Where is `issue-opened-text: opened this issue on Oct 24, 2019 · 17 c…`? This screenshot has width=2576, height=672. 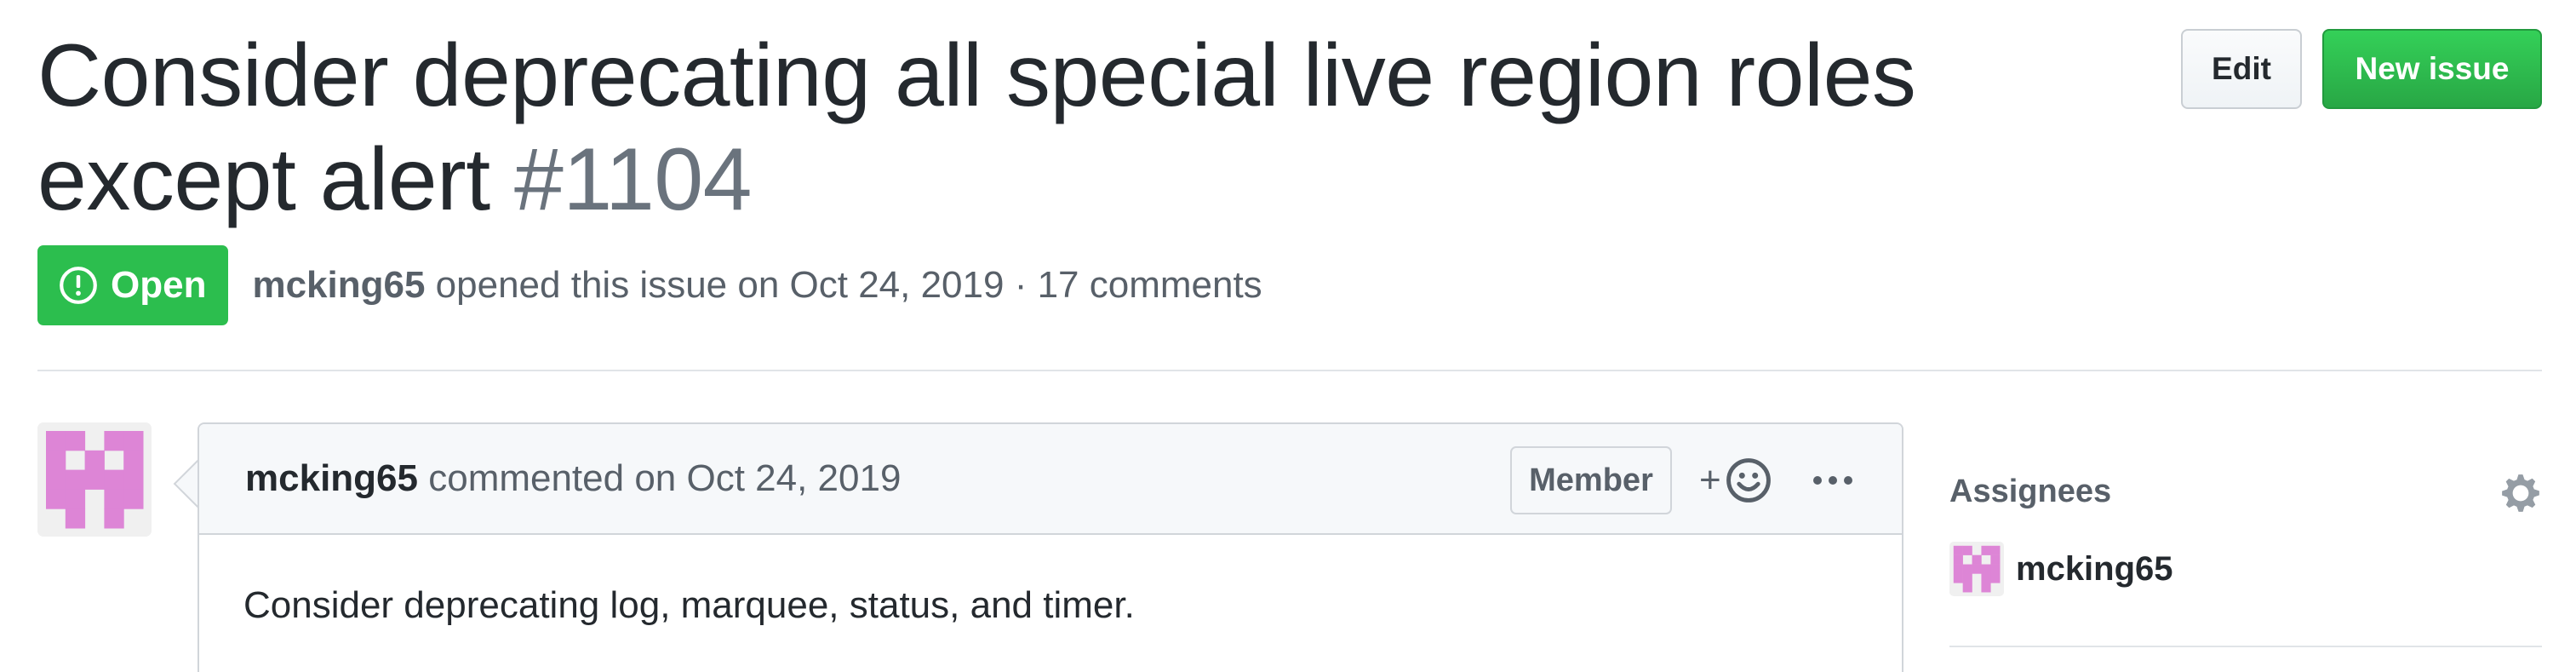 issue-opened-text: opened this issue on Oct 24, 2019 · 17 c… is located at coordinates (848, 285).